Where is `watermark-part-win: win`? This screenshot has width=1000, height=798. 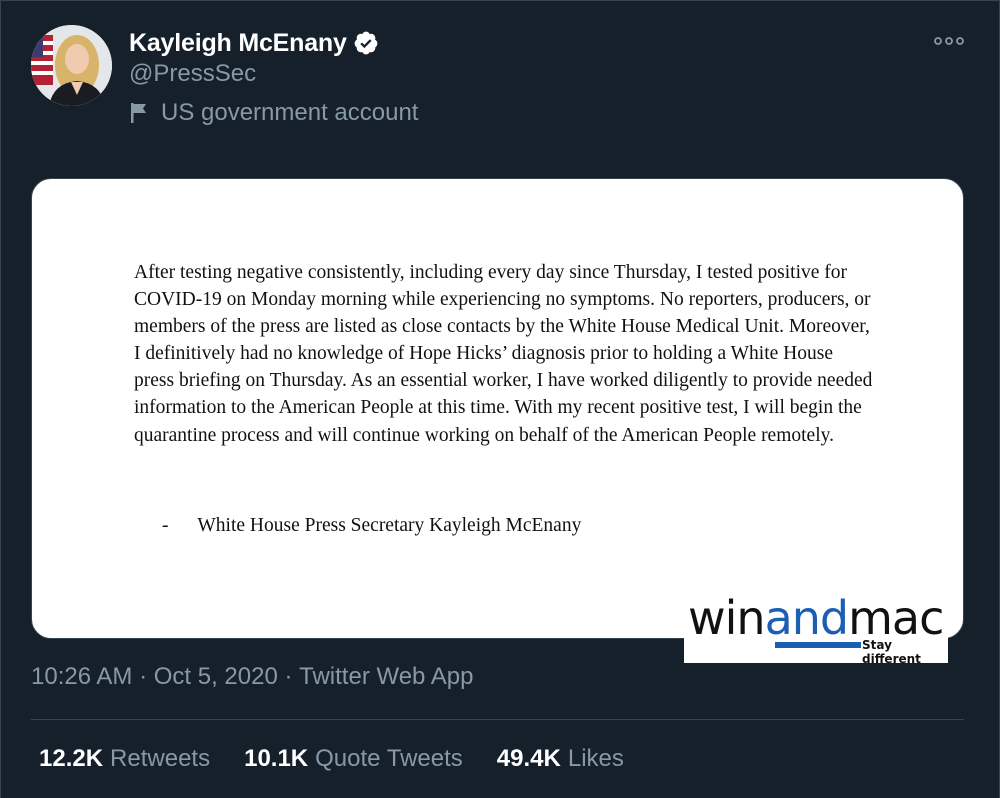
watermark-part-win: win is located at coordinates (727, 618).